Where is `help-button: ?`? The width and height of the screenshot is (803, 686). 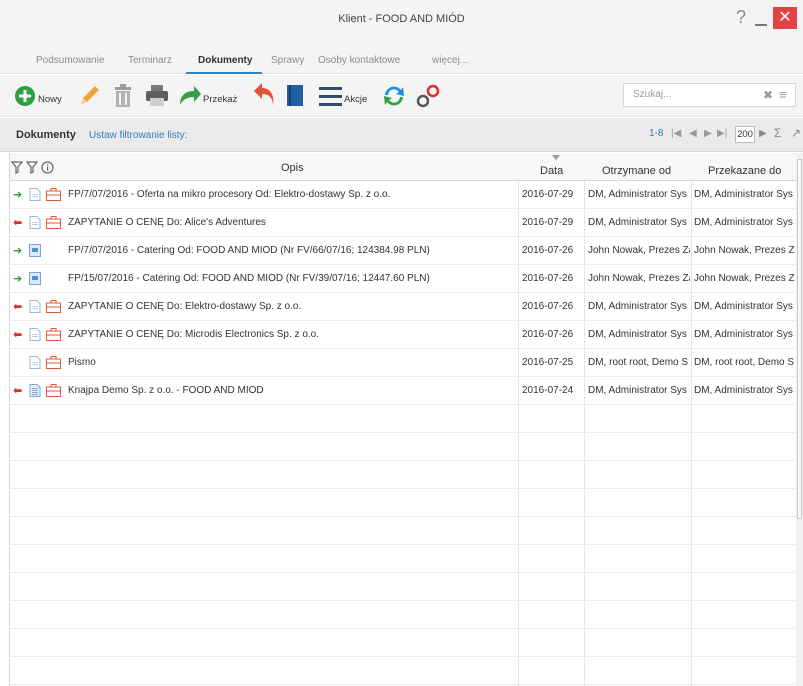 help-button: ? is located at coordinates (741, 17).